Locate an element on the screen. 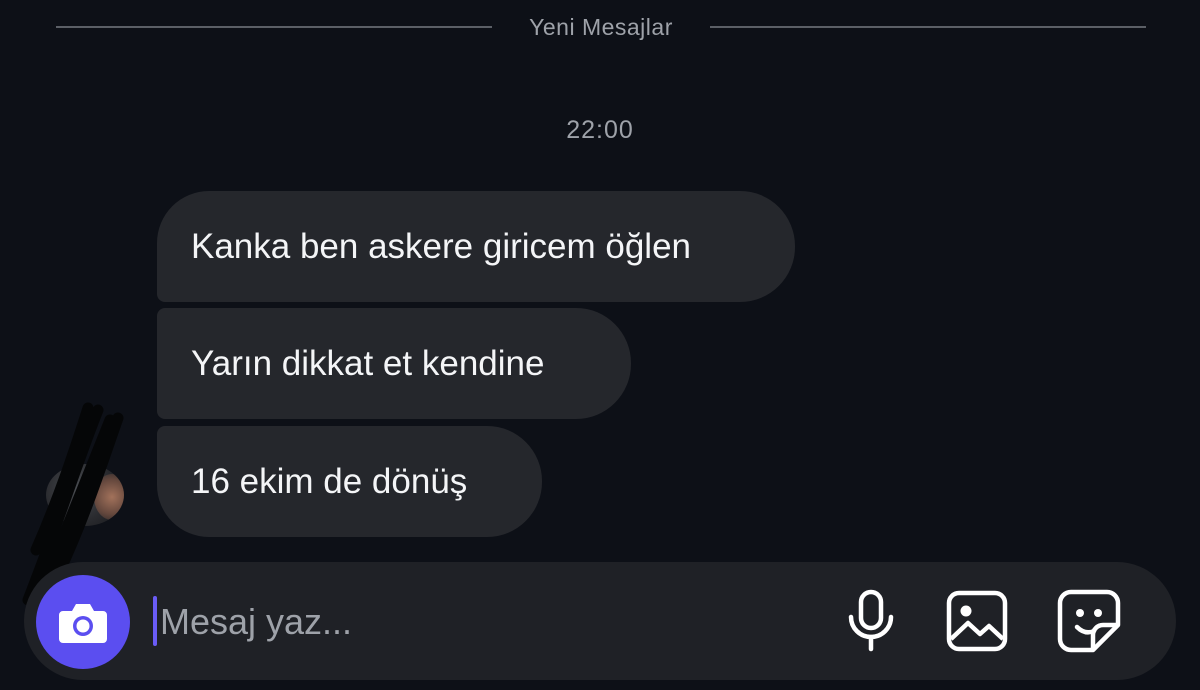  message-bubble: 16 ekim de dönüş is located at coordinates (349, 481).